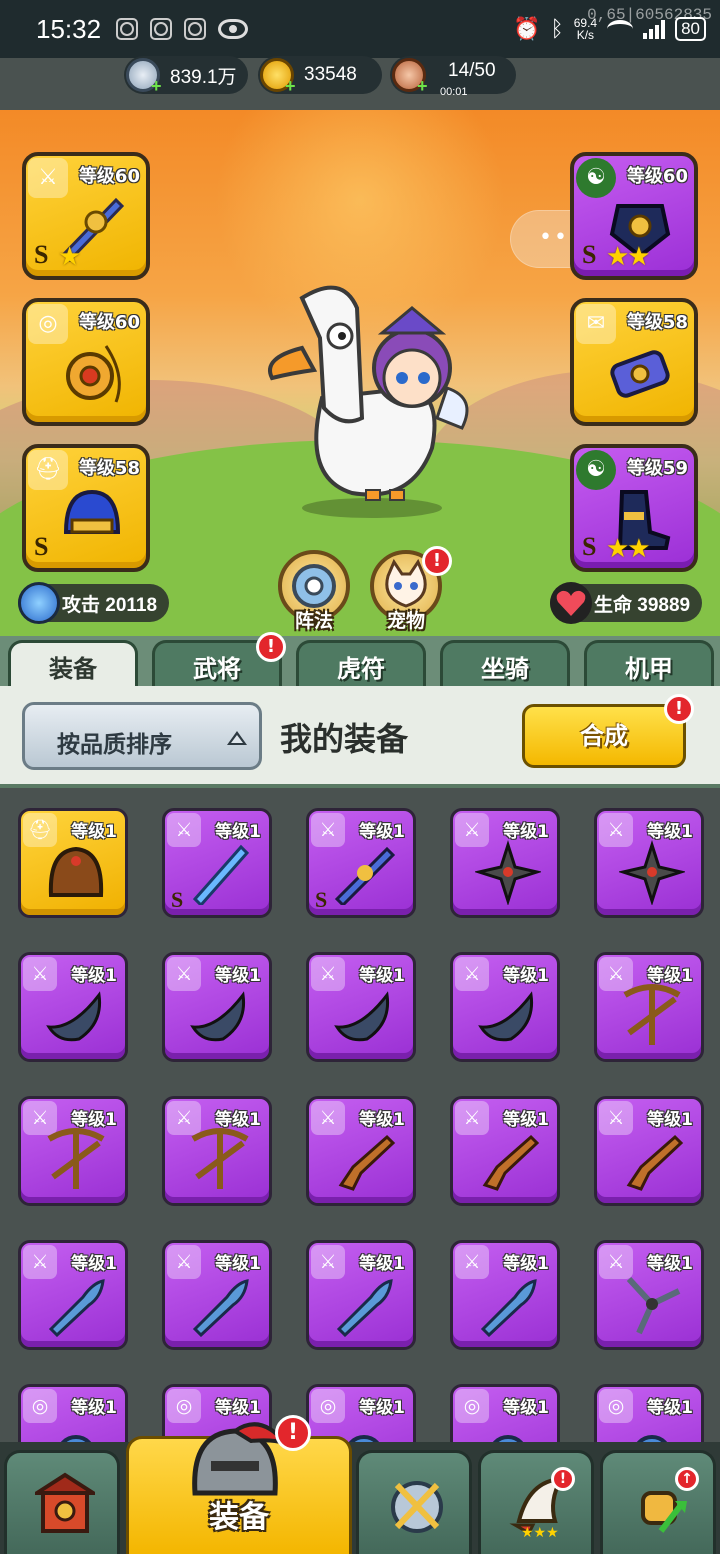 The width and height of the screenshot is (720, 1554). What do you see at coordinates (604, 736) in the screenshot?
I see `merge-button: 合成` at bounding box center [604, 736].